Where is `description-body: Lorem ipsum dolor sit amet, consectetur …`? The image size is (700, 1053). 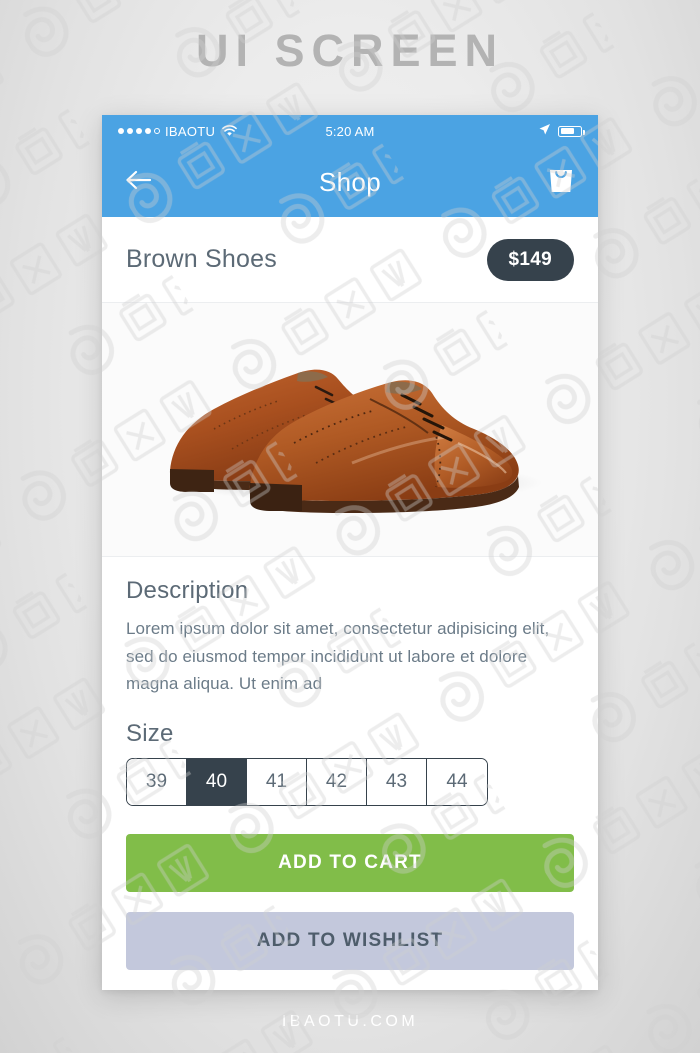 description-body: Lorem ipsum dolor sit amet, consectetur … is located at coordinates (338, 656).